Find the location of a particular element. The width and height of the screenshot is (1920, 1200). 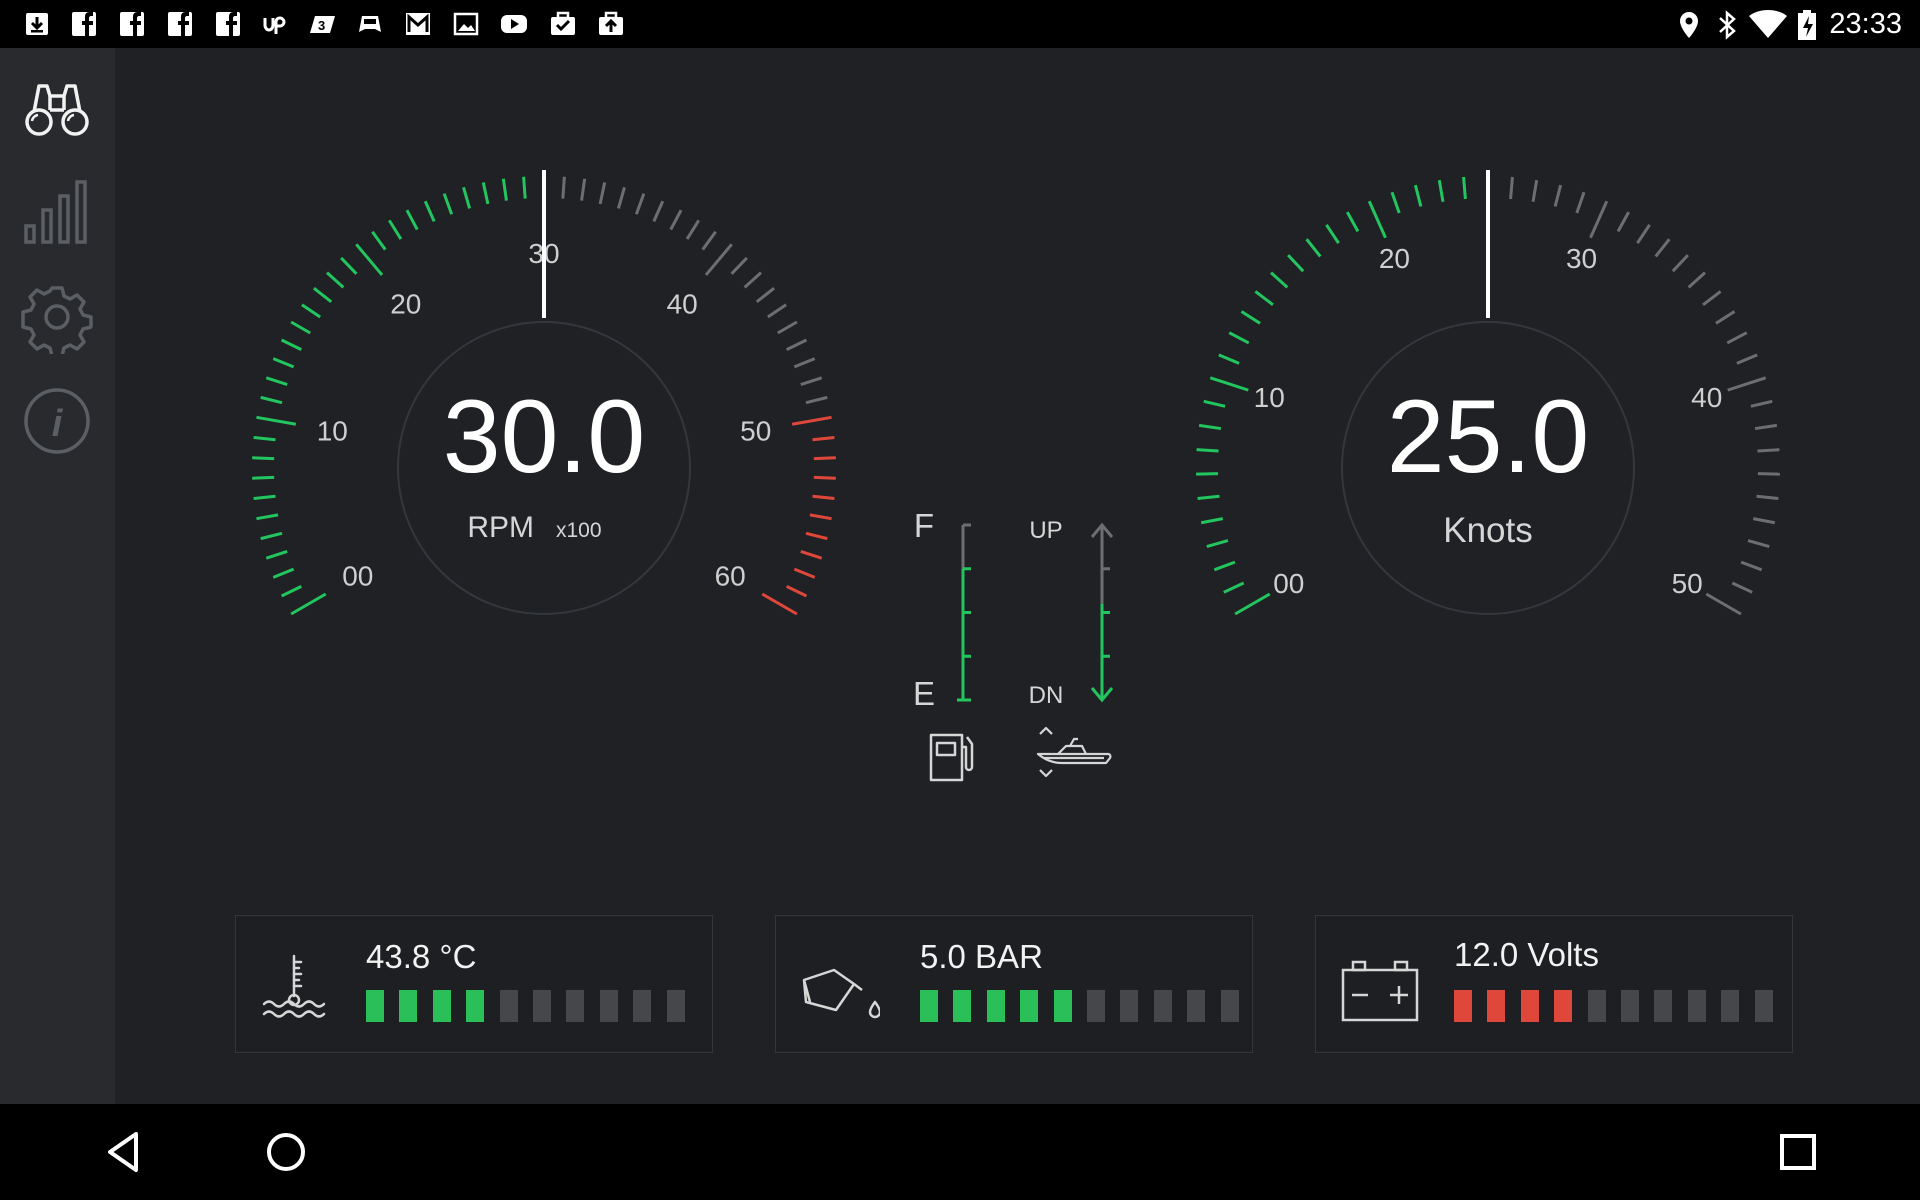

sidebar-item-statistics is located at coordinates (57, 213).